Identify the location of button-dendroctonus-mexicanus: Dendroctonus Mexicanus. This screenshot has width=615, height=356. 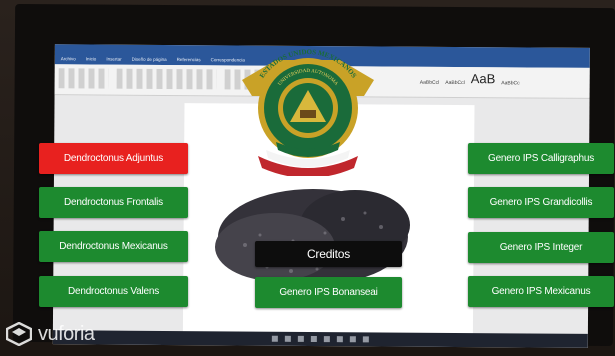
(113, 246).